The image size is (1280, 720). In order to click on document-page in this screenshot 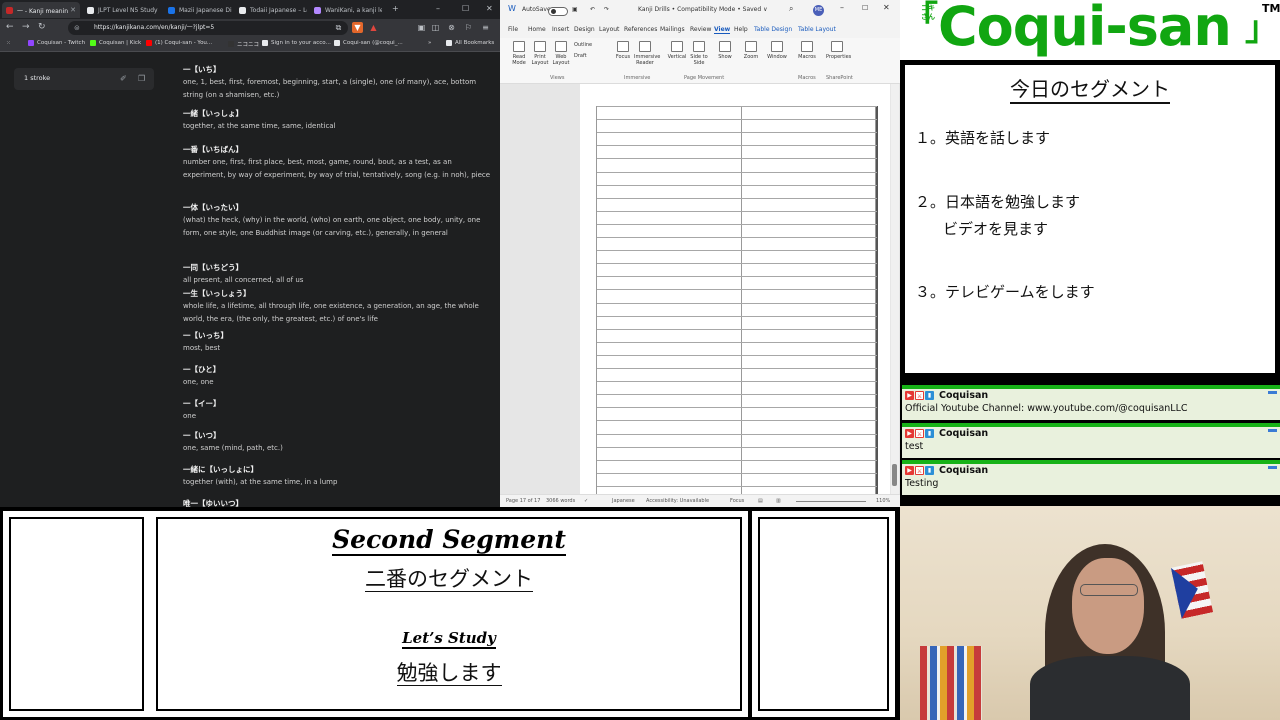, I will do `click(735, 289)`.